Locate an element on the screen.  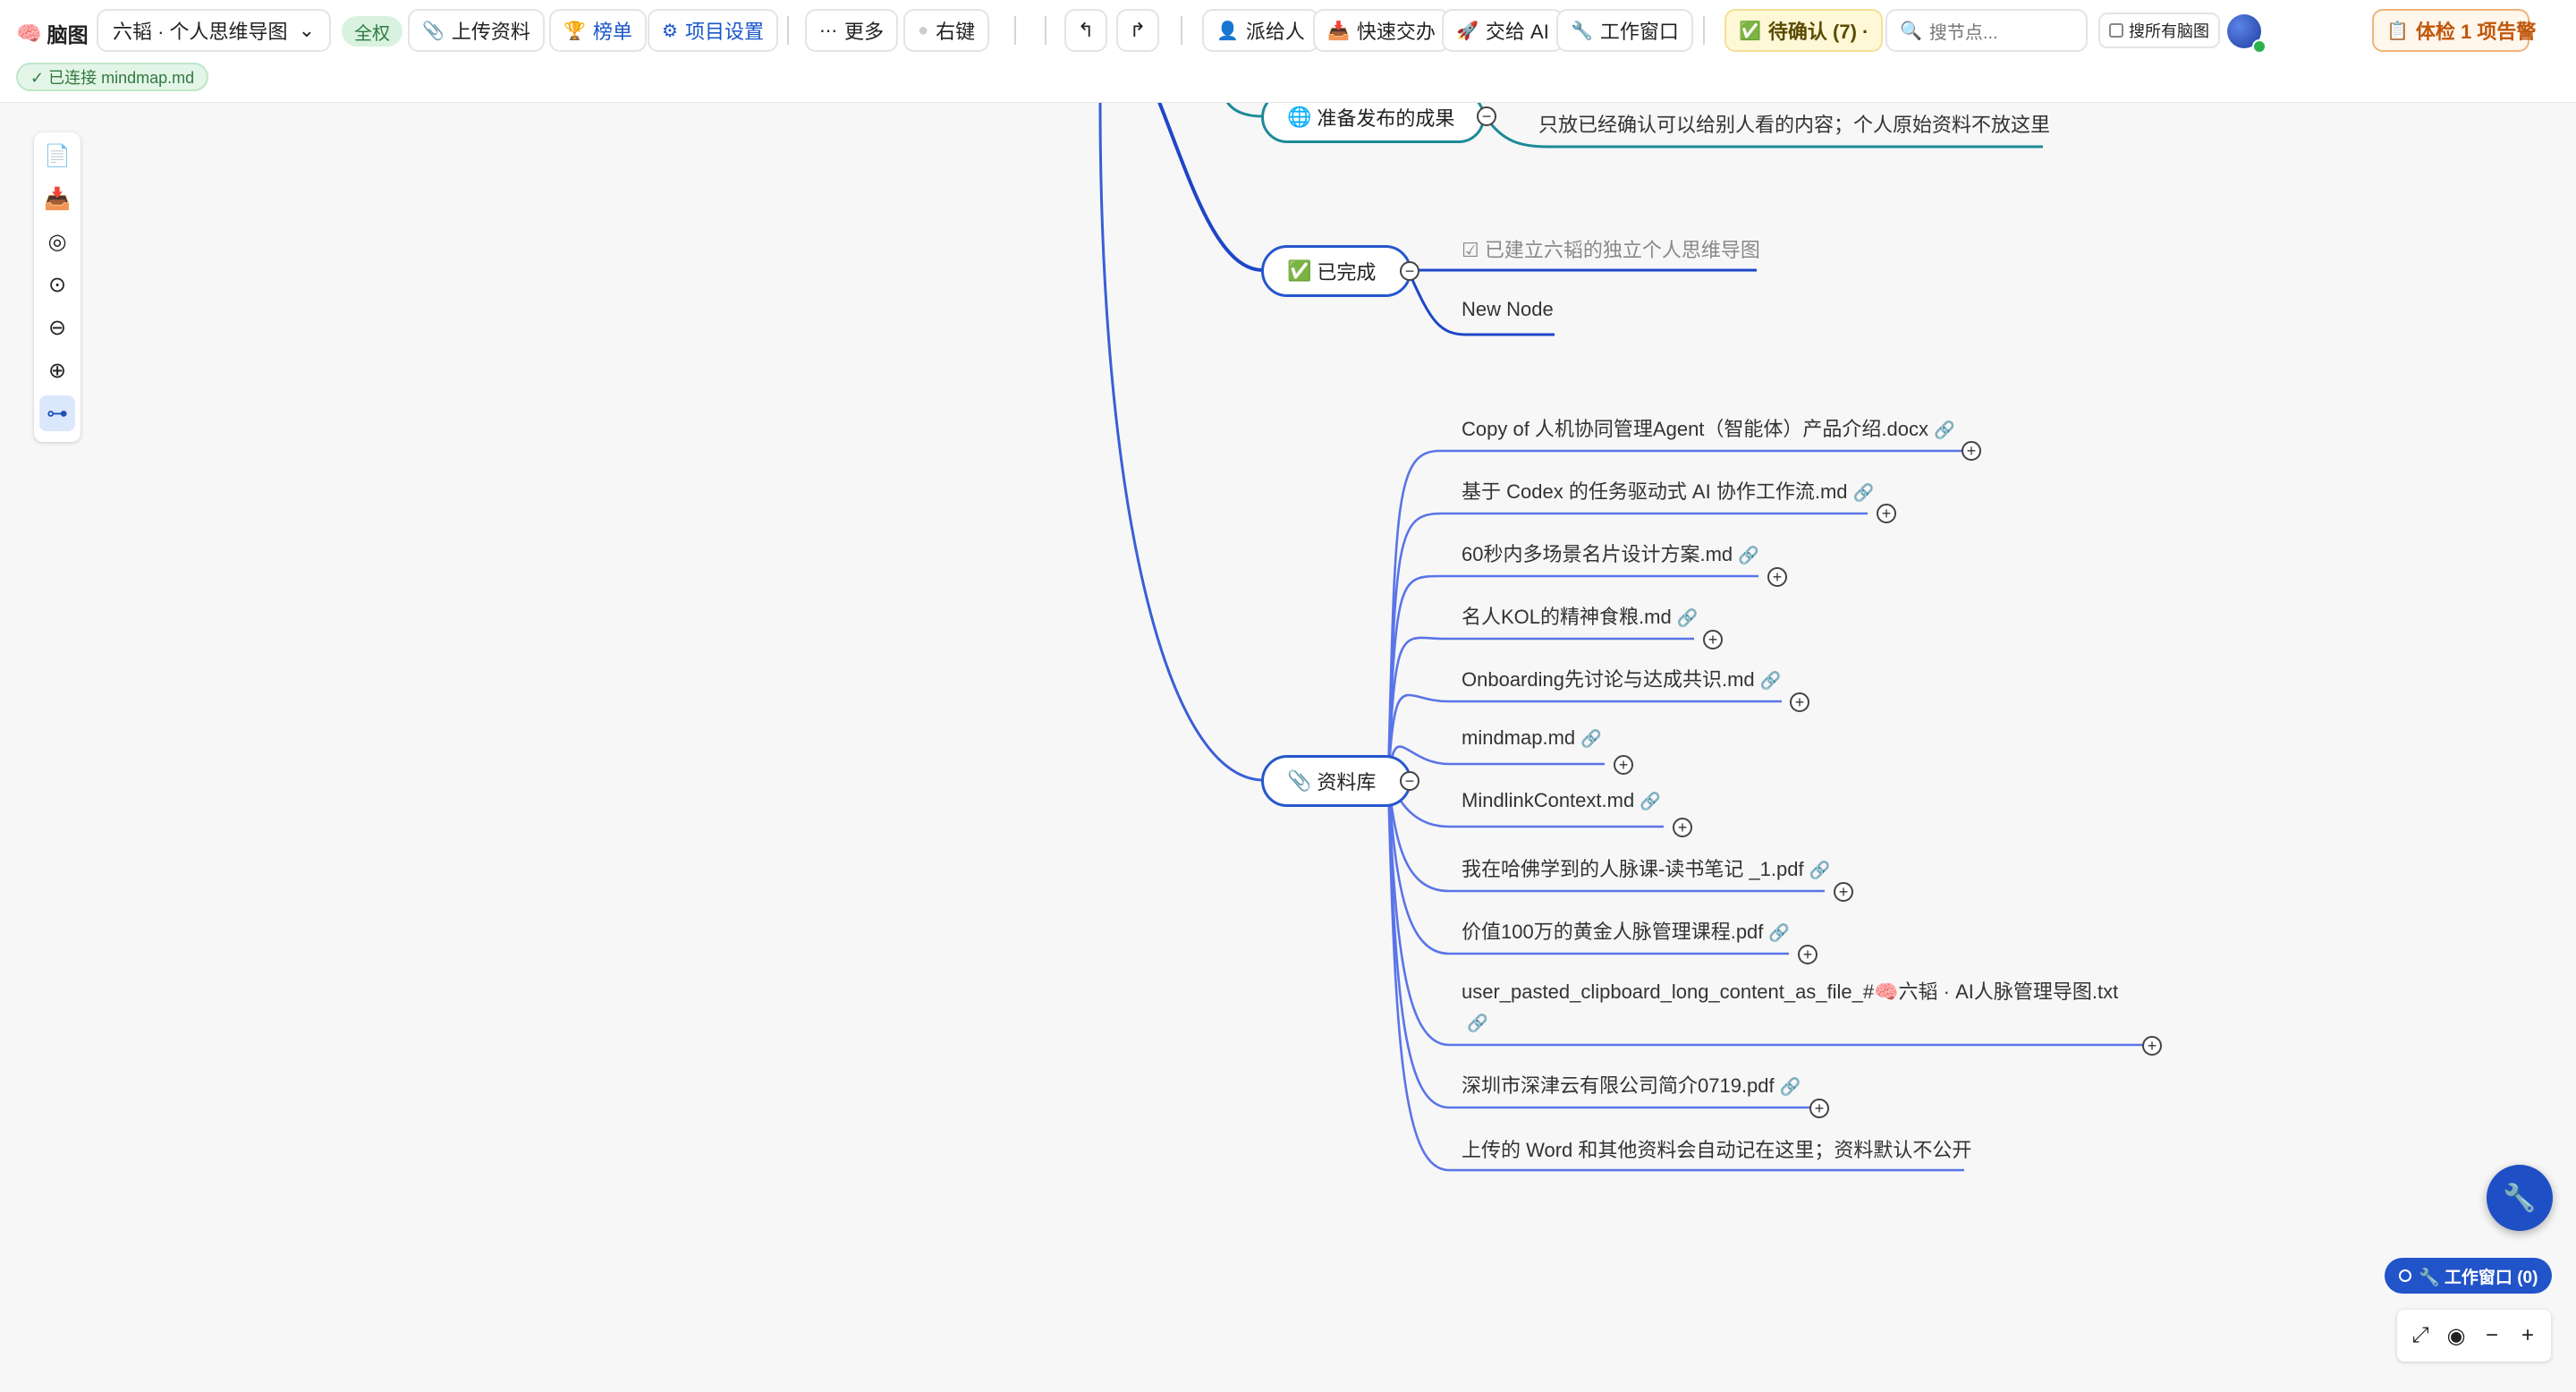
center-tool-button: ⊙ is located at coordinates (57, 284).